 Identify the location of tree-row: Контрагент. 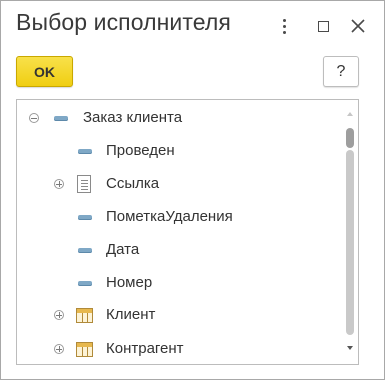
(180, 348).